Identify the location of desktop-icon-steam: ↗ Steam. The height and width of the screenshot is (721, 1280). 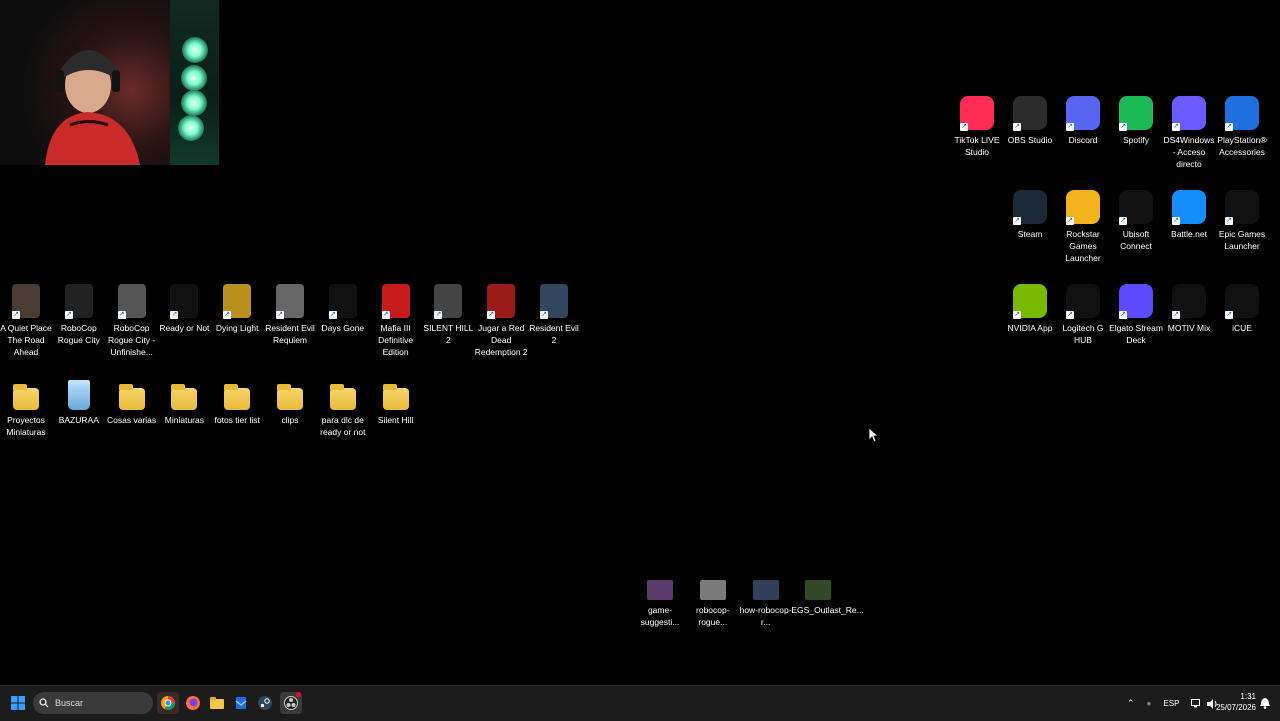
(1030, 215).